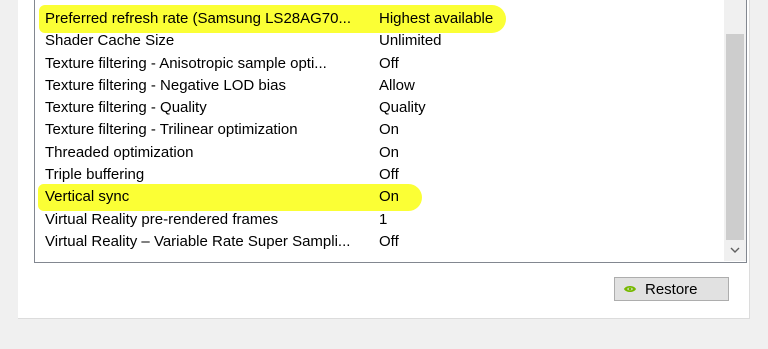 This screenshot has height=349, width=768. I want to click on setting-value: Allow, so click(397, 86).